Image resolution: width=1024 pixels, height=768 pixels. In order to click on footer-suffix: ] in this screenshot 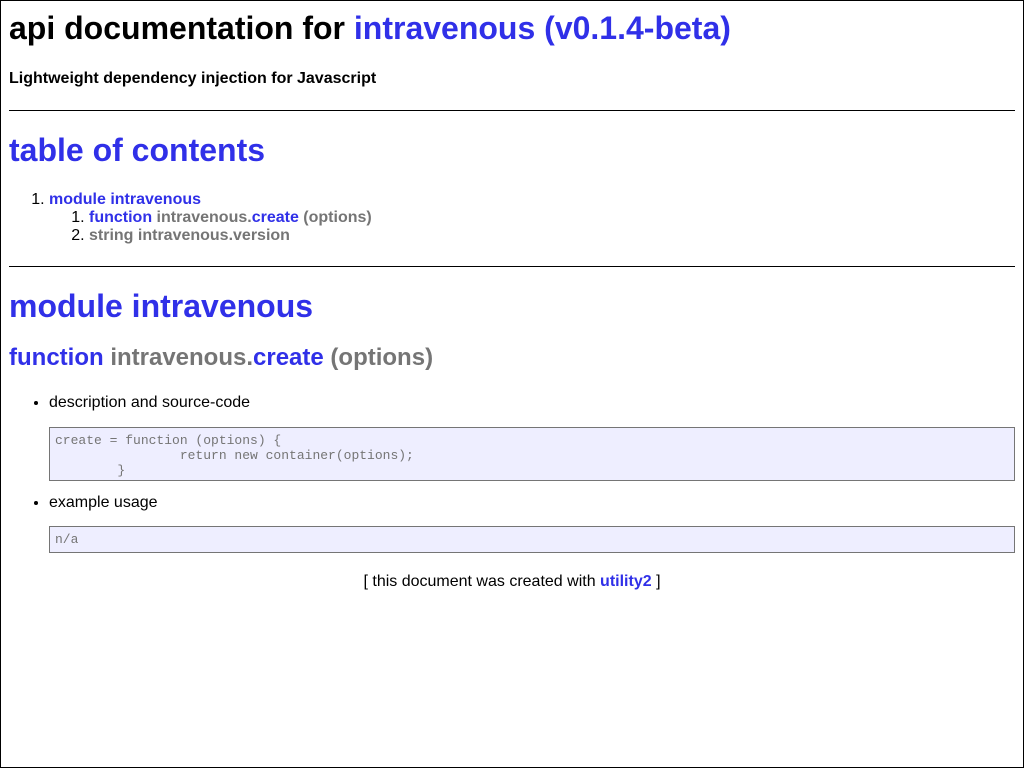, I will do `click(658, 581)`.